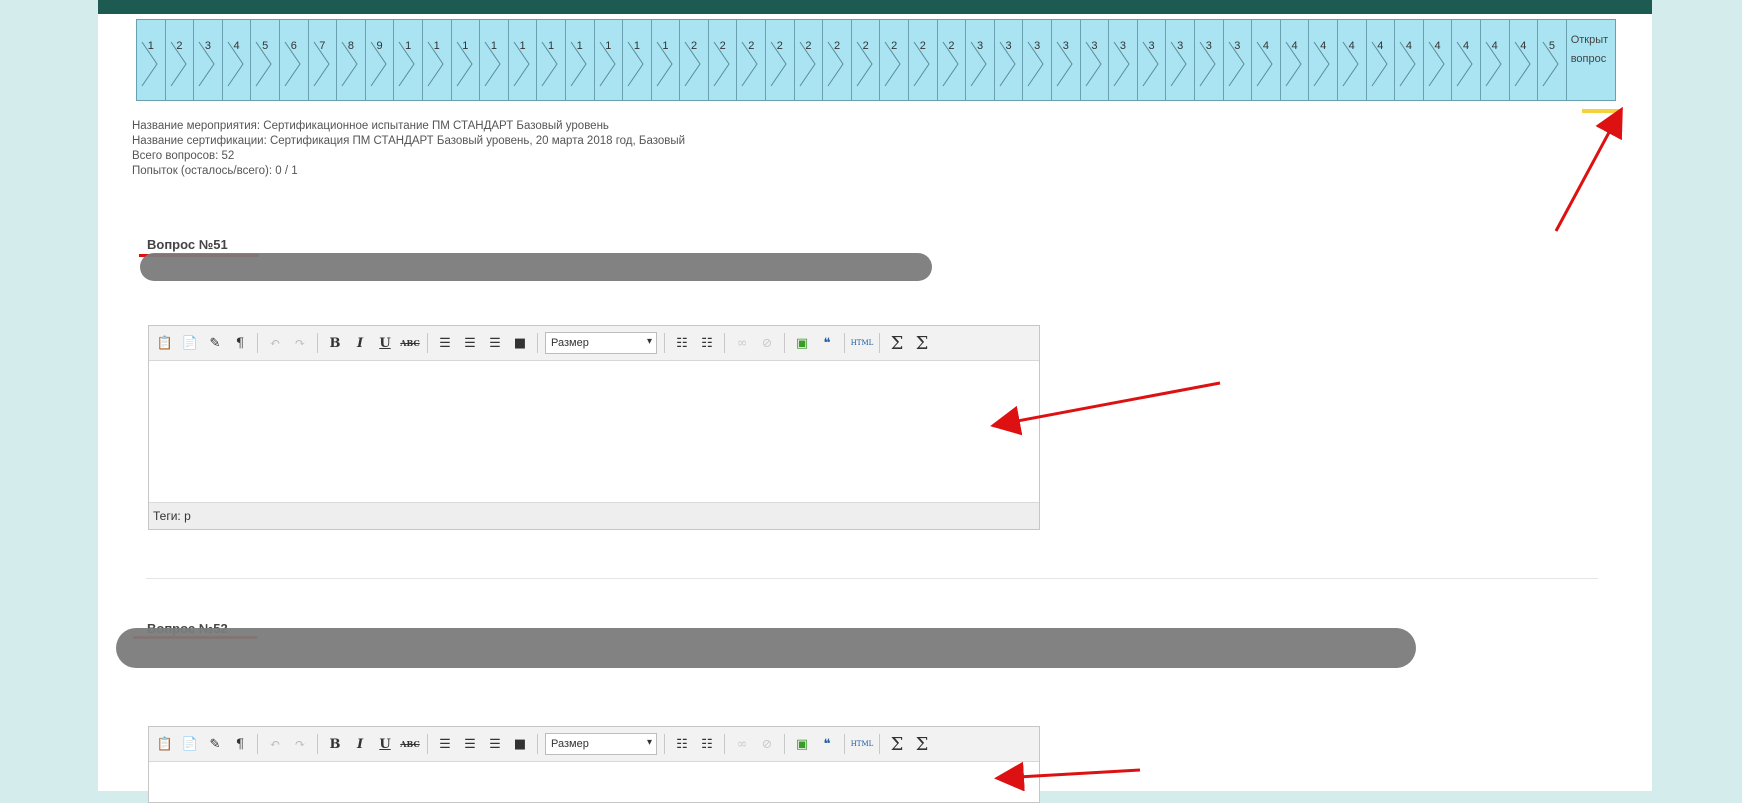 Image resolution: width=1742 pixels, height=803 pixels. I want to click on question-tile: 6, so click(293, 60).